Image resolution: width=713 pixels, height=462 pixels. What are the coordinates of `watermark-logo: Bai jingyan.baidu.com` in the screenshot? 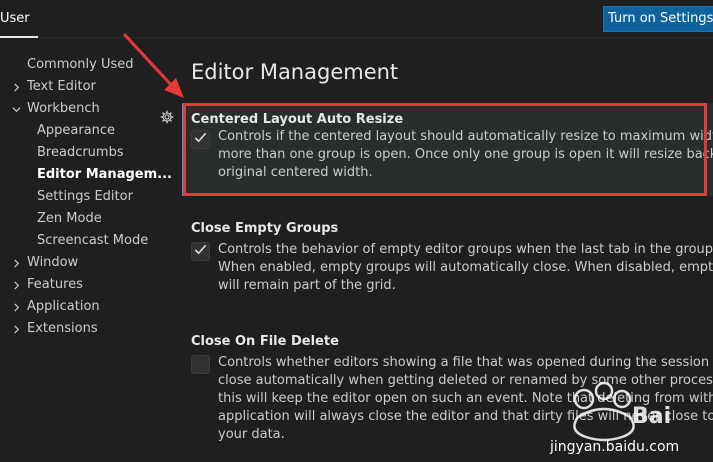 It's located at (616, 421).